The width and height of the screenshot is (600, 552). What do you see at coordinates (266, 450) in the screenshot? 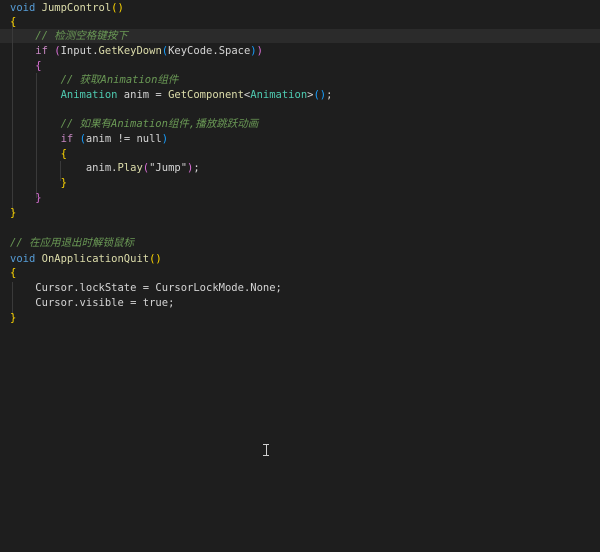
I see `mouse-ibeam-cursor-icon` at bounding box center [266, 450].